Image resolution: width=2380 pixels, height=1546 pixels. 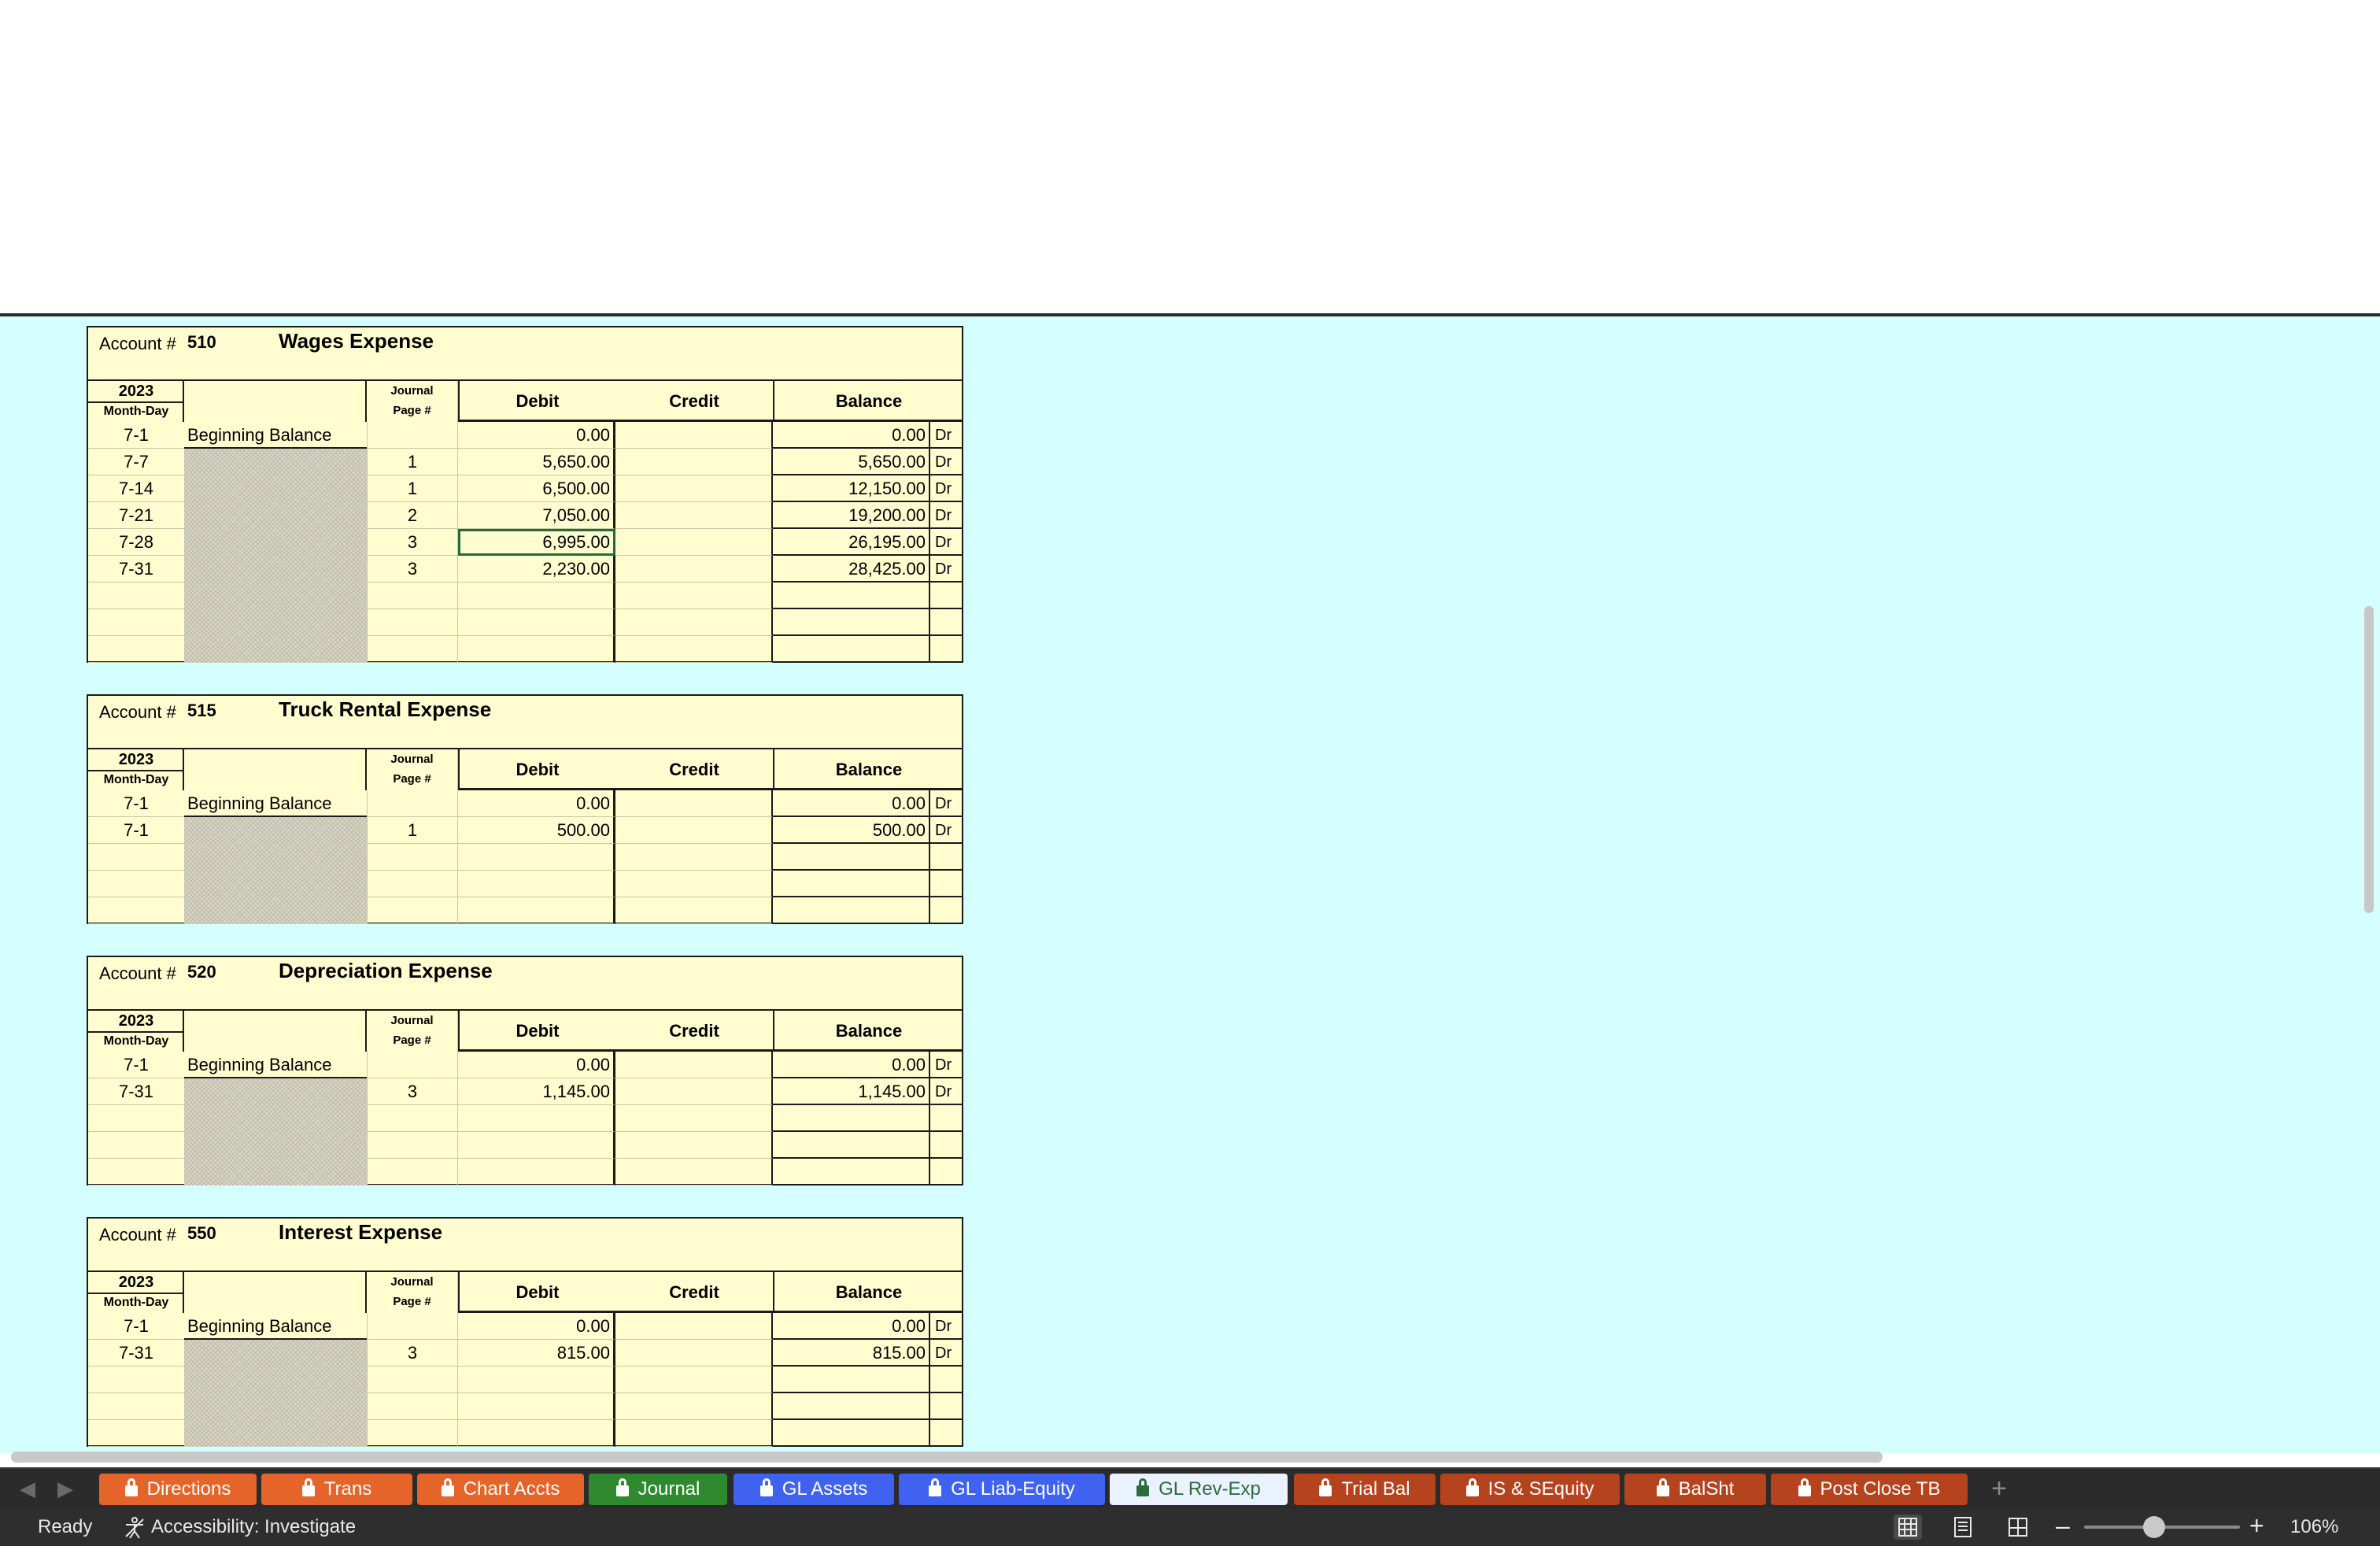 What do you see at coordinates (275, 804) in the screenshot?
I see `description-cell: Beginning Balance` at bounding box center [275, 804].